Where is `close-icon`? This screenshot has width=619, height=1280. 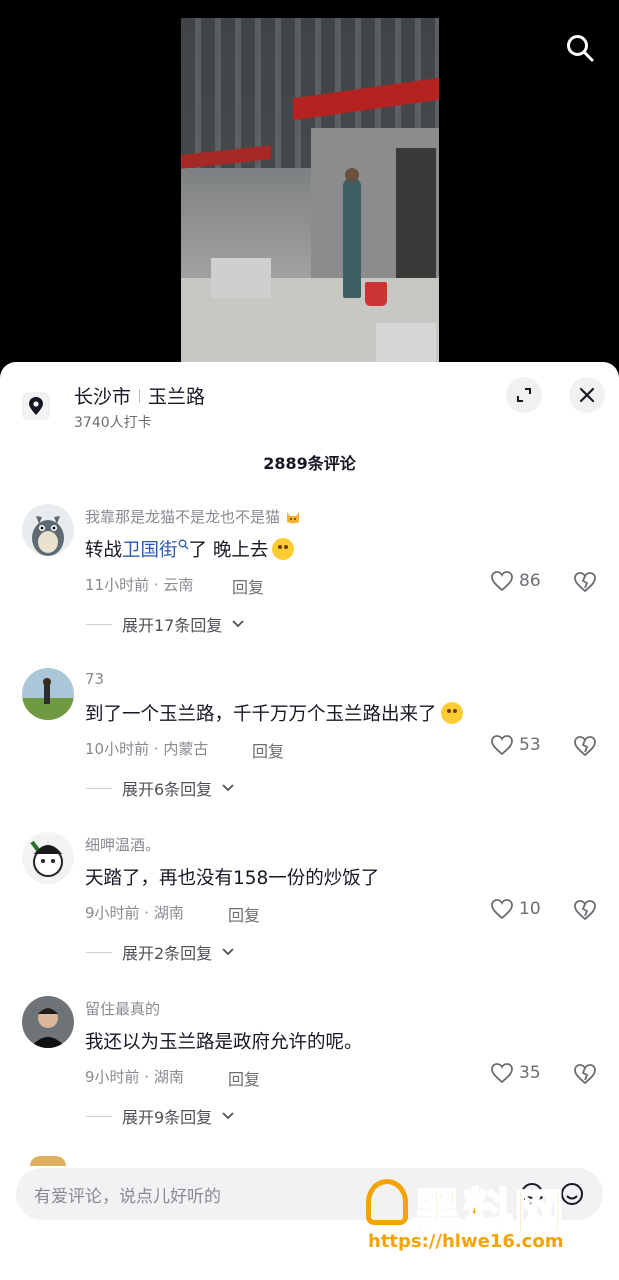
close-icon is located at coordinates (587, 395).